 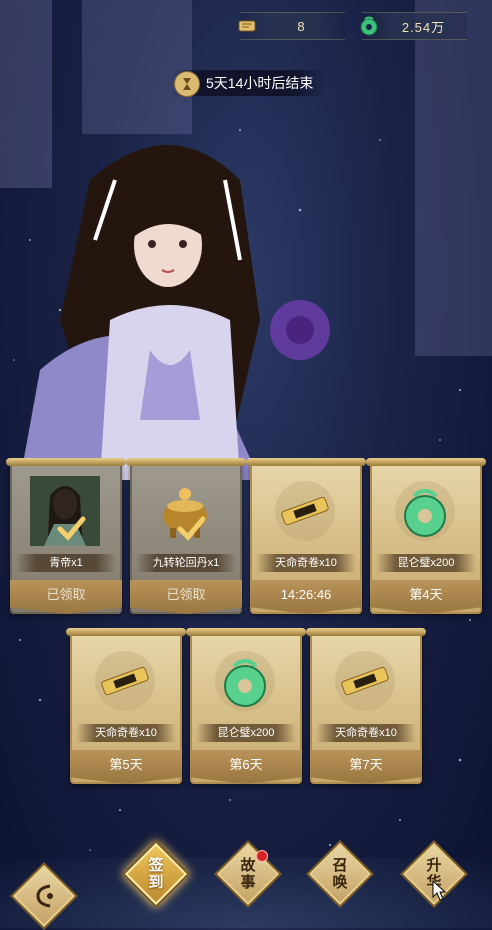 I want to click on tab-story: 故事, so click(x=248, y=874).